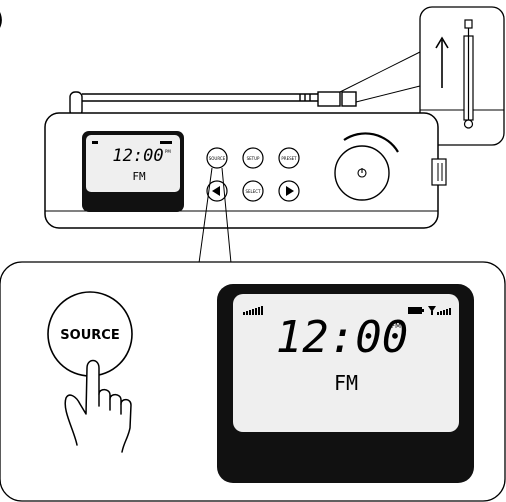 Image resolution: width=506 pixels, height=502 pixels. I want to click on radio-button-setup: SETUP, so click(253, 158).